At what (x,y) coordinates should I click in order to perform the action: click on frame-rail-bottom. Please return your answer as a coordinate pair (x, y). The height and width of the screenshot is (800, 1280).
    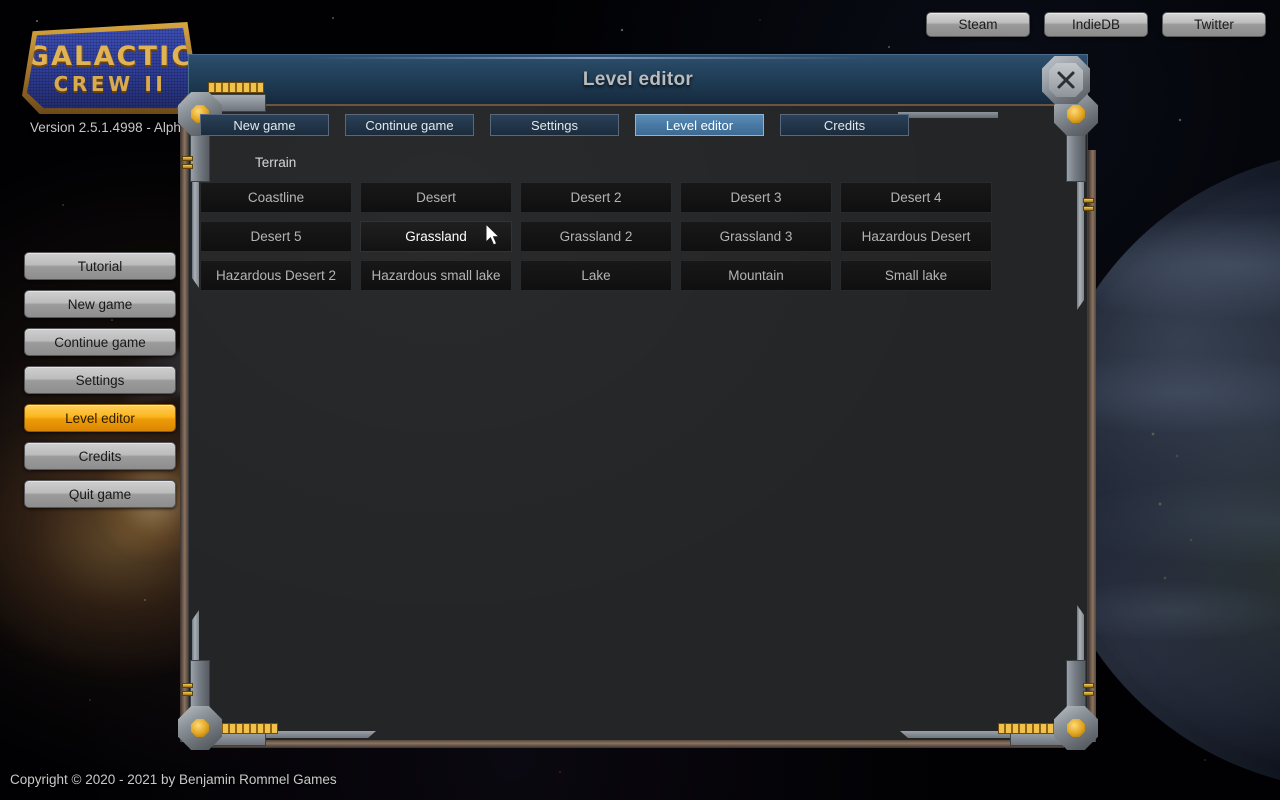
    Looking at the image, I should click on (638, 744).